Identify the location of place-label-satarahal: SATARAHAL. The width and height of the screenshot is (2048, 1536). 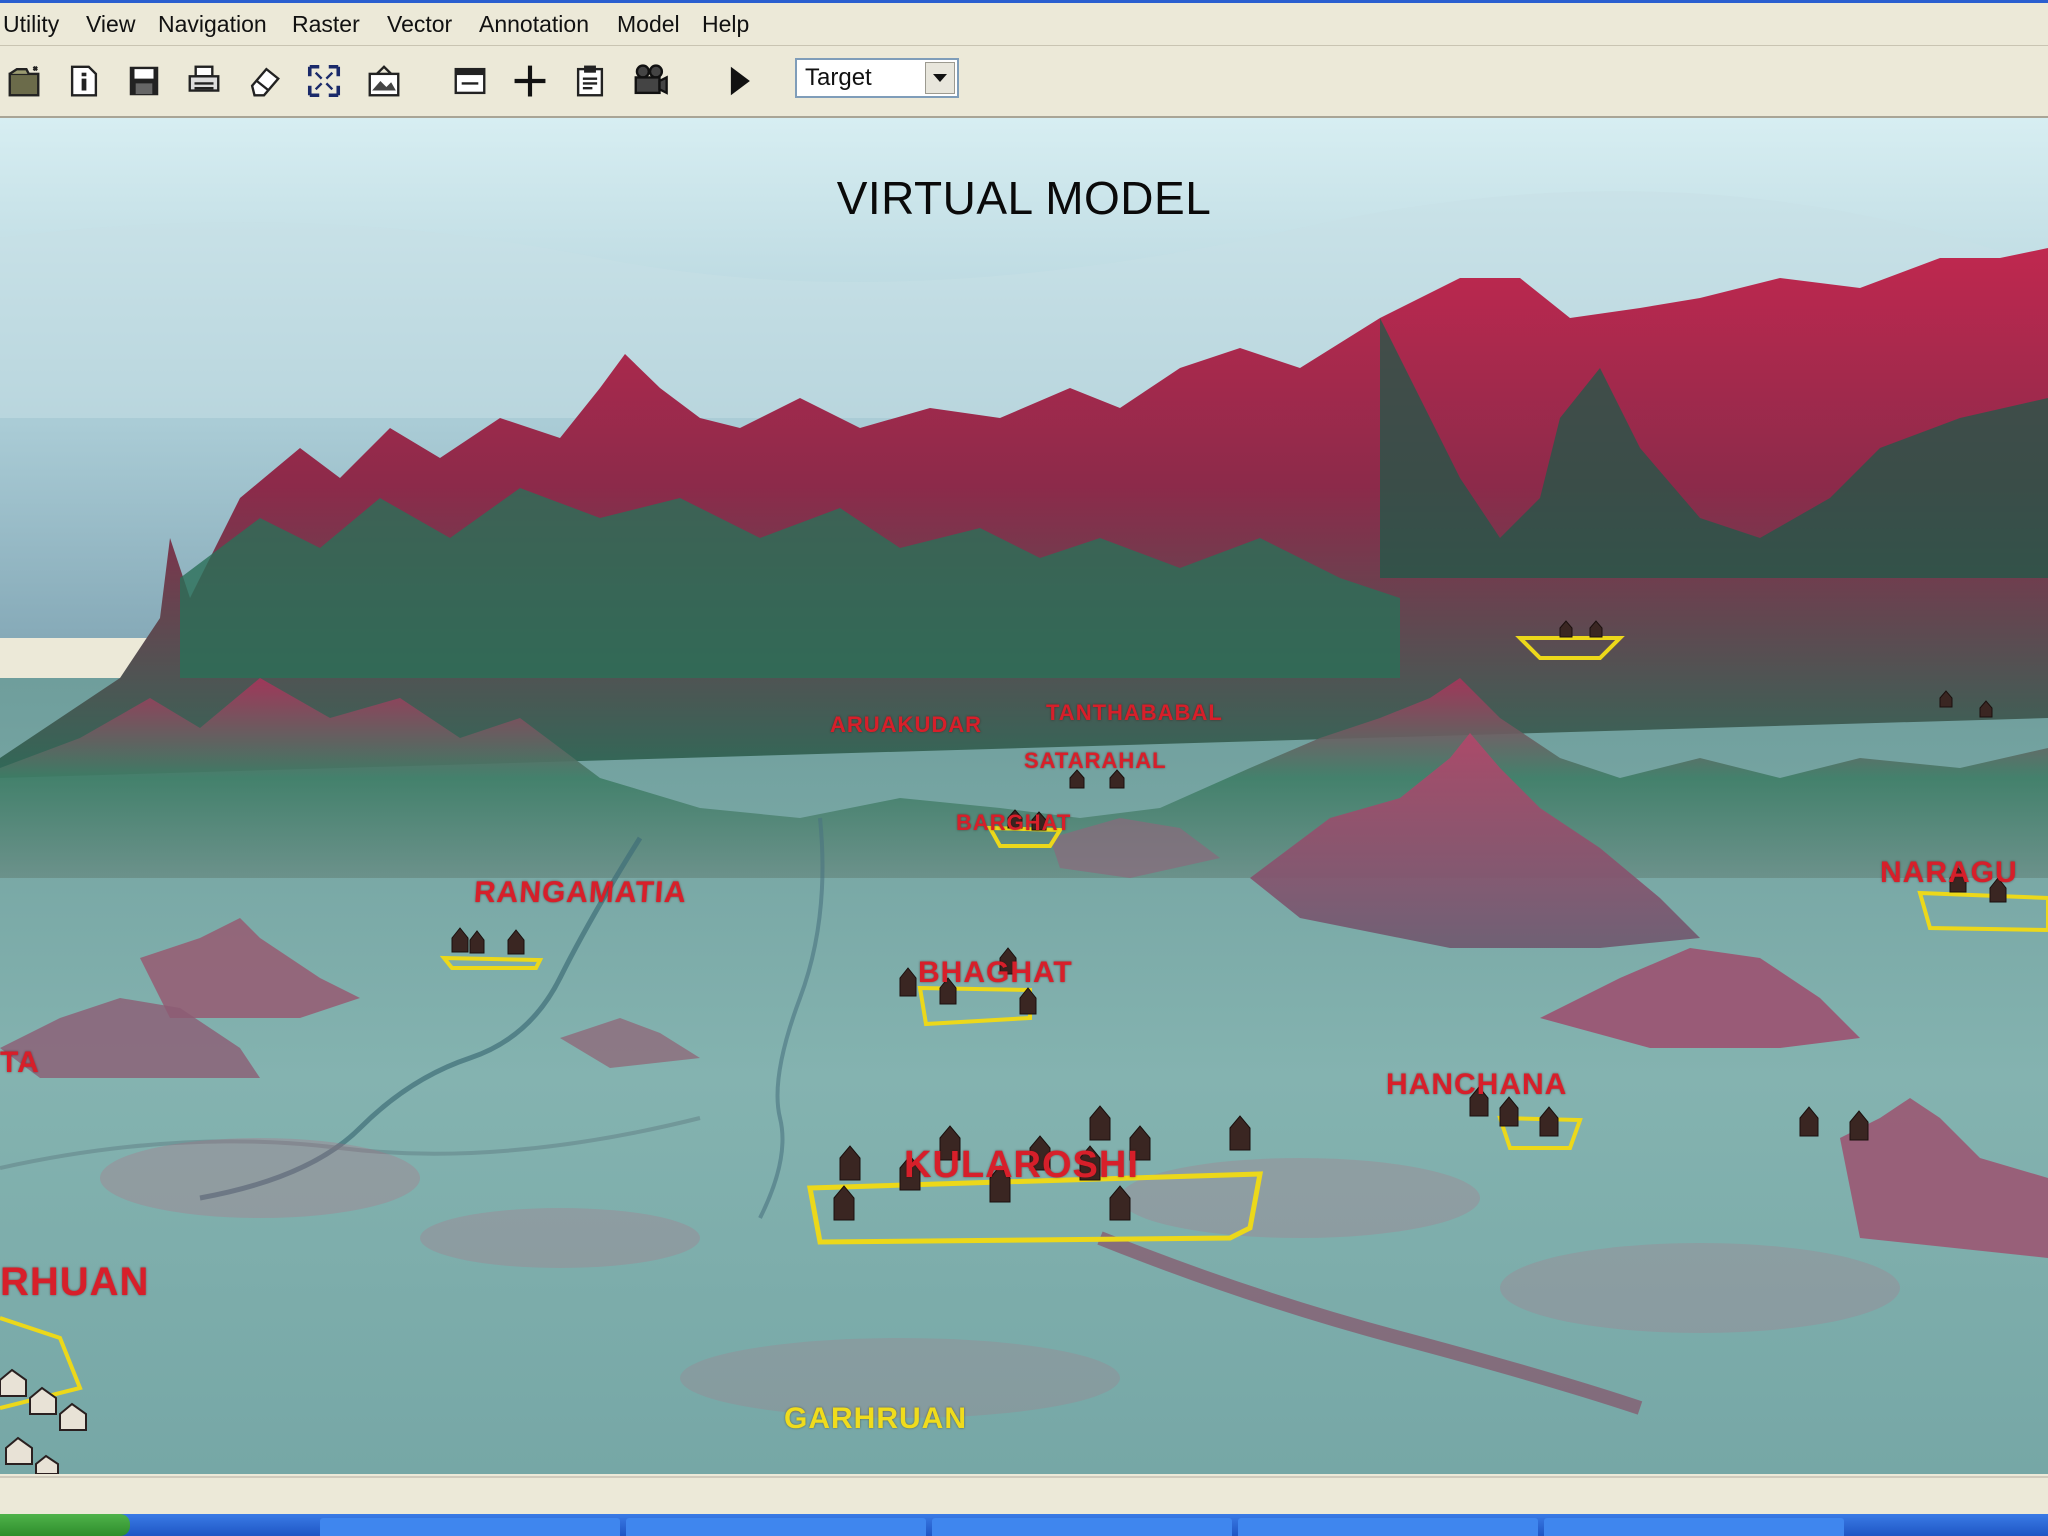
(1095, 760).